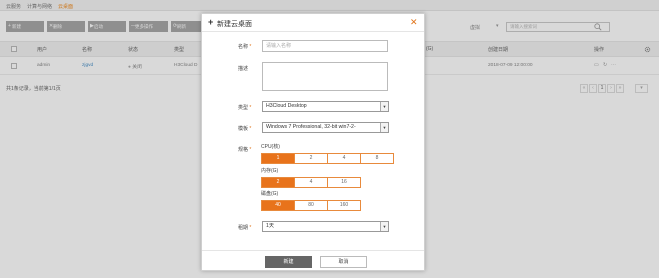  Describe the element at coordinates (234, 24) in the screenshot. I see `dialog-title: 新建云桌面` at that location.